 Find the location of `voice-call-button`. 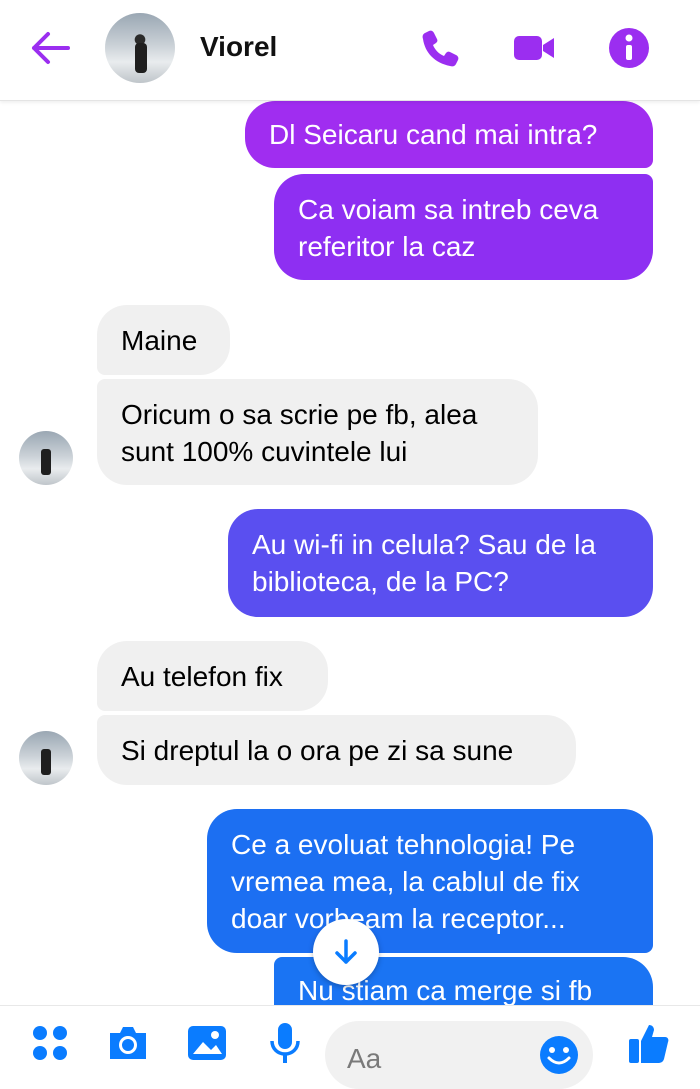

voice-call-button is located at coordinates (440, 48).